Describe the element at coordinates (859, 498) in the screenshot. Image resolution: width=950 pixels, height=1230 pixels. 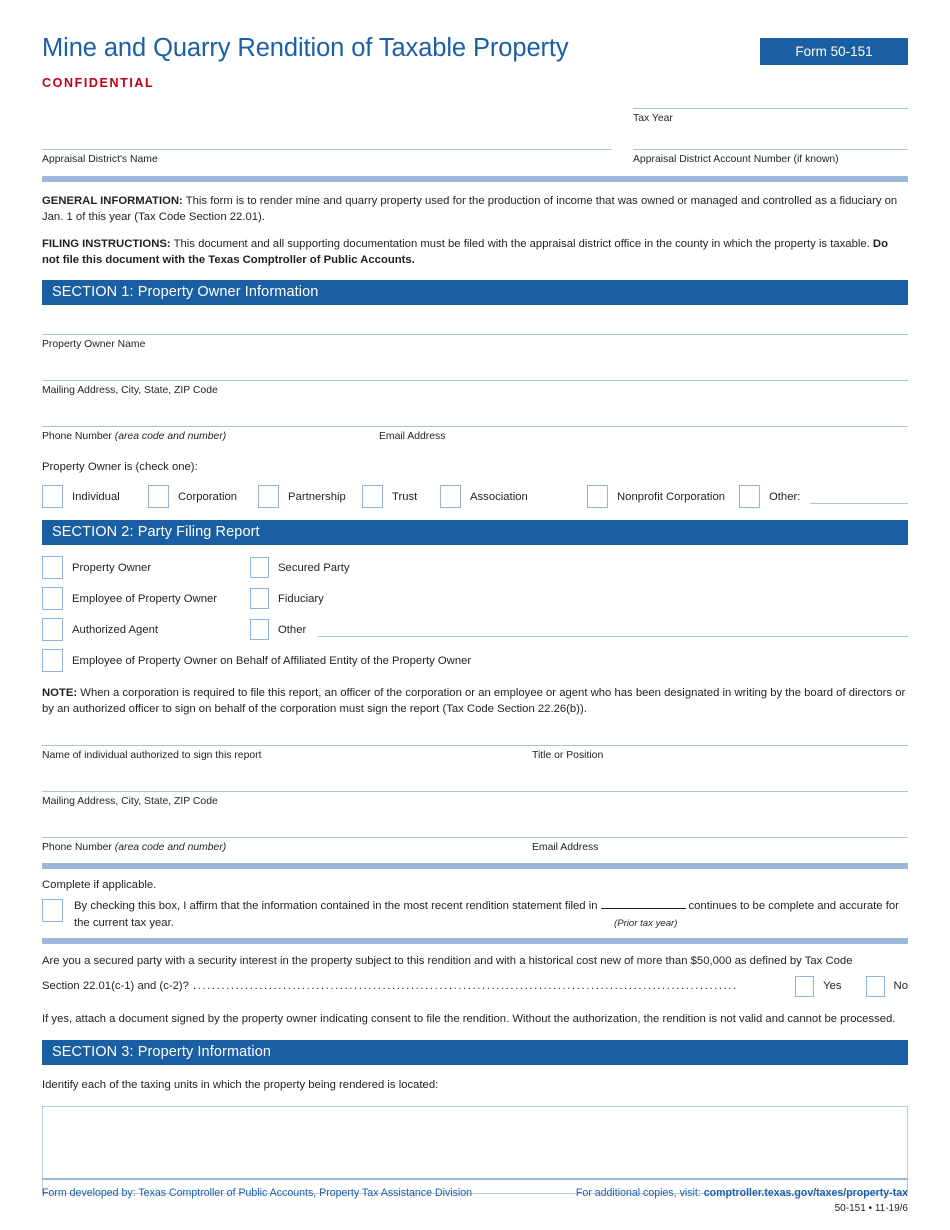
I see `owner-type-other-input` at that location.